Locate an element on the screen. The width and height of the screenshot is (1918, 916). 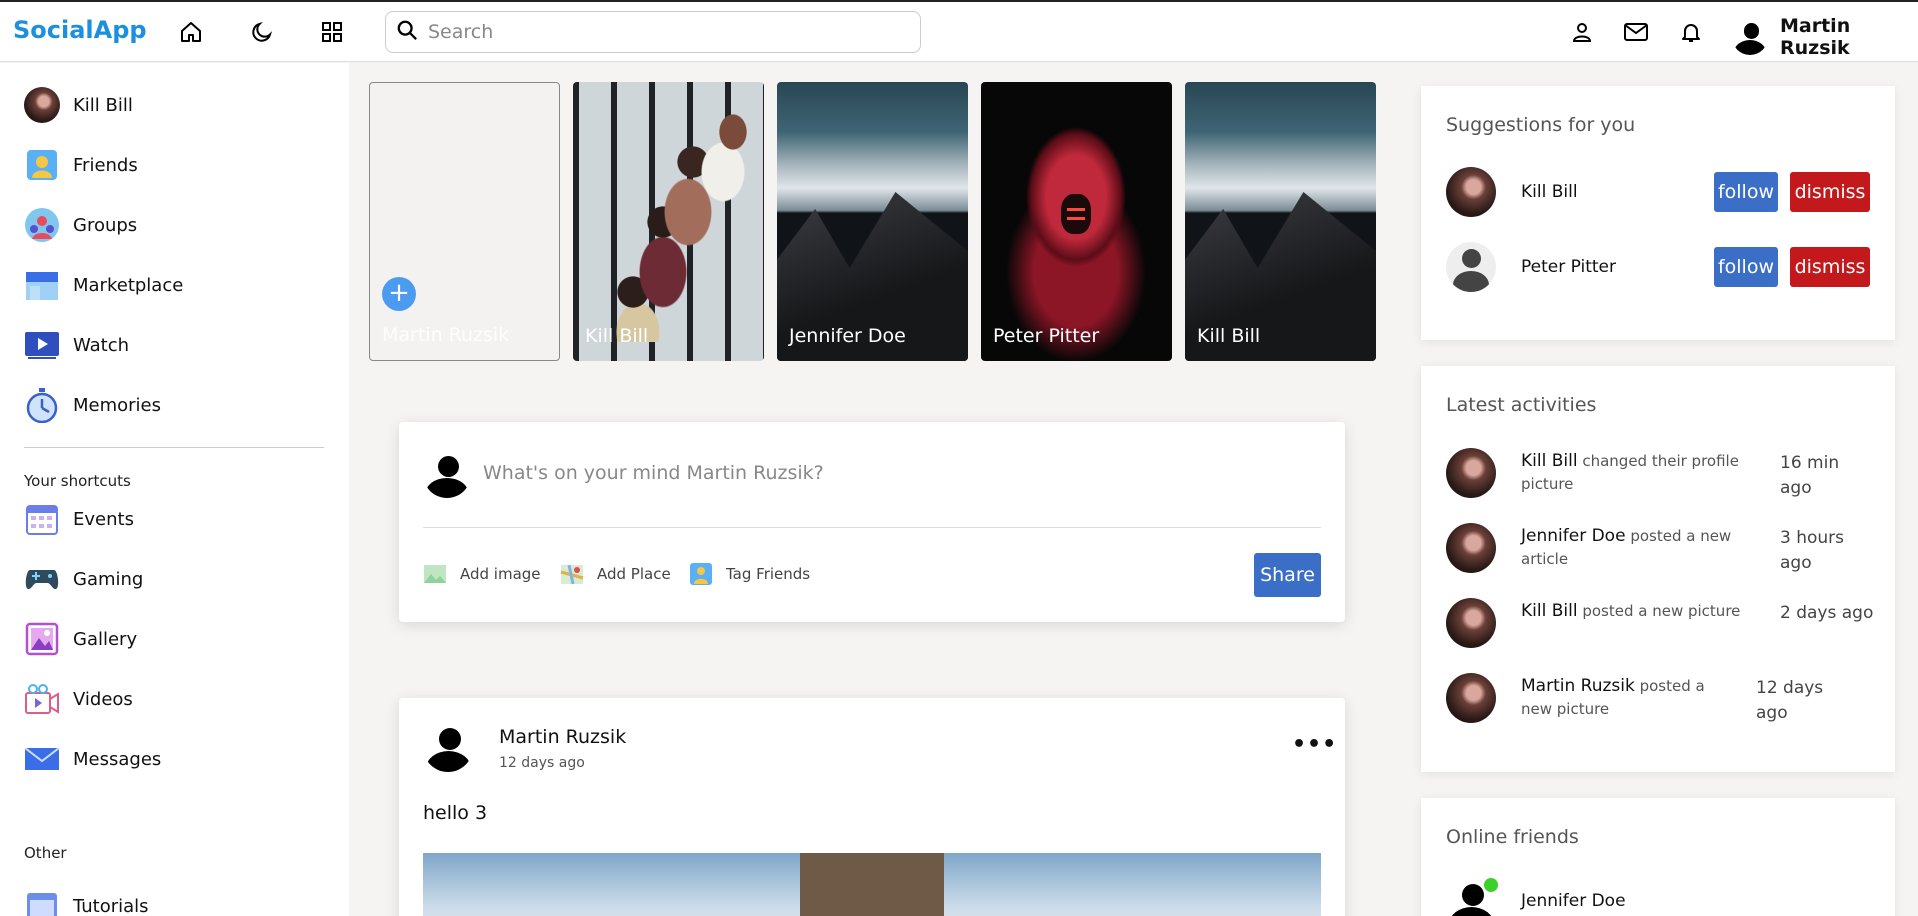
sidebar-item-memories: Memories is located at coordinates (92, 405).